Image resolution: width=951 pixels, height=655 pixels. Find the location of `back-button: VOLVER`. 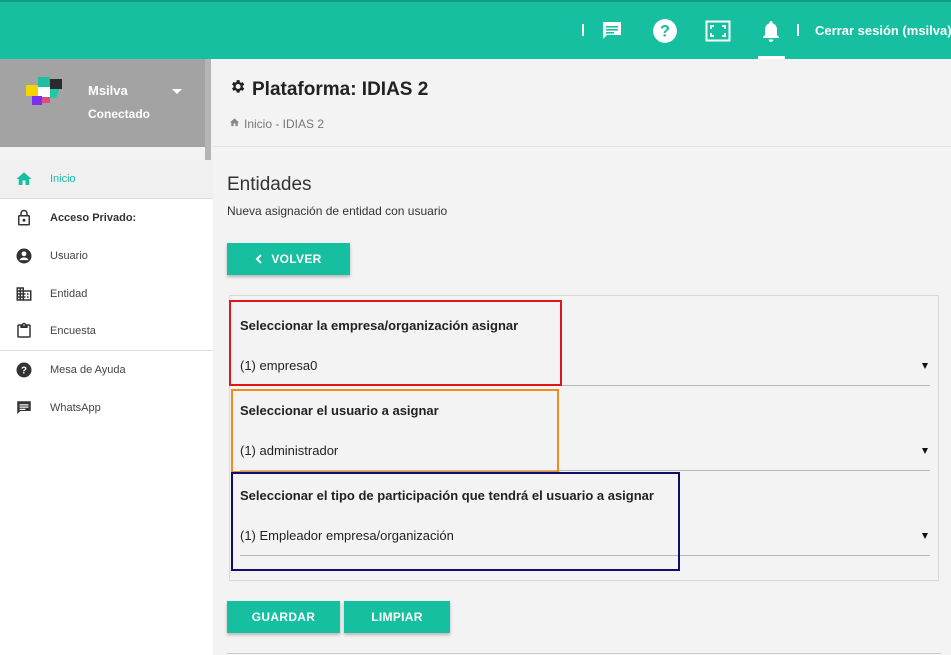

back-button: VOLVER is located at coordinates (288, 259).